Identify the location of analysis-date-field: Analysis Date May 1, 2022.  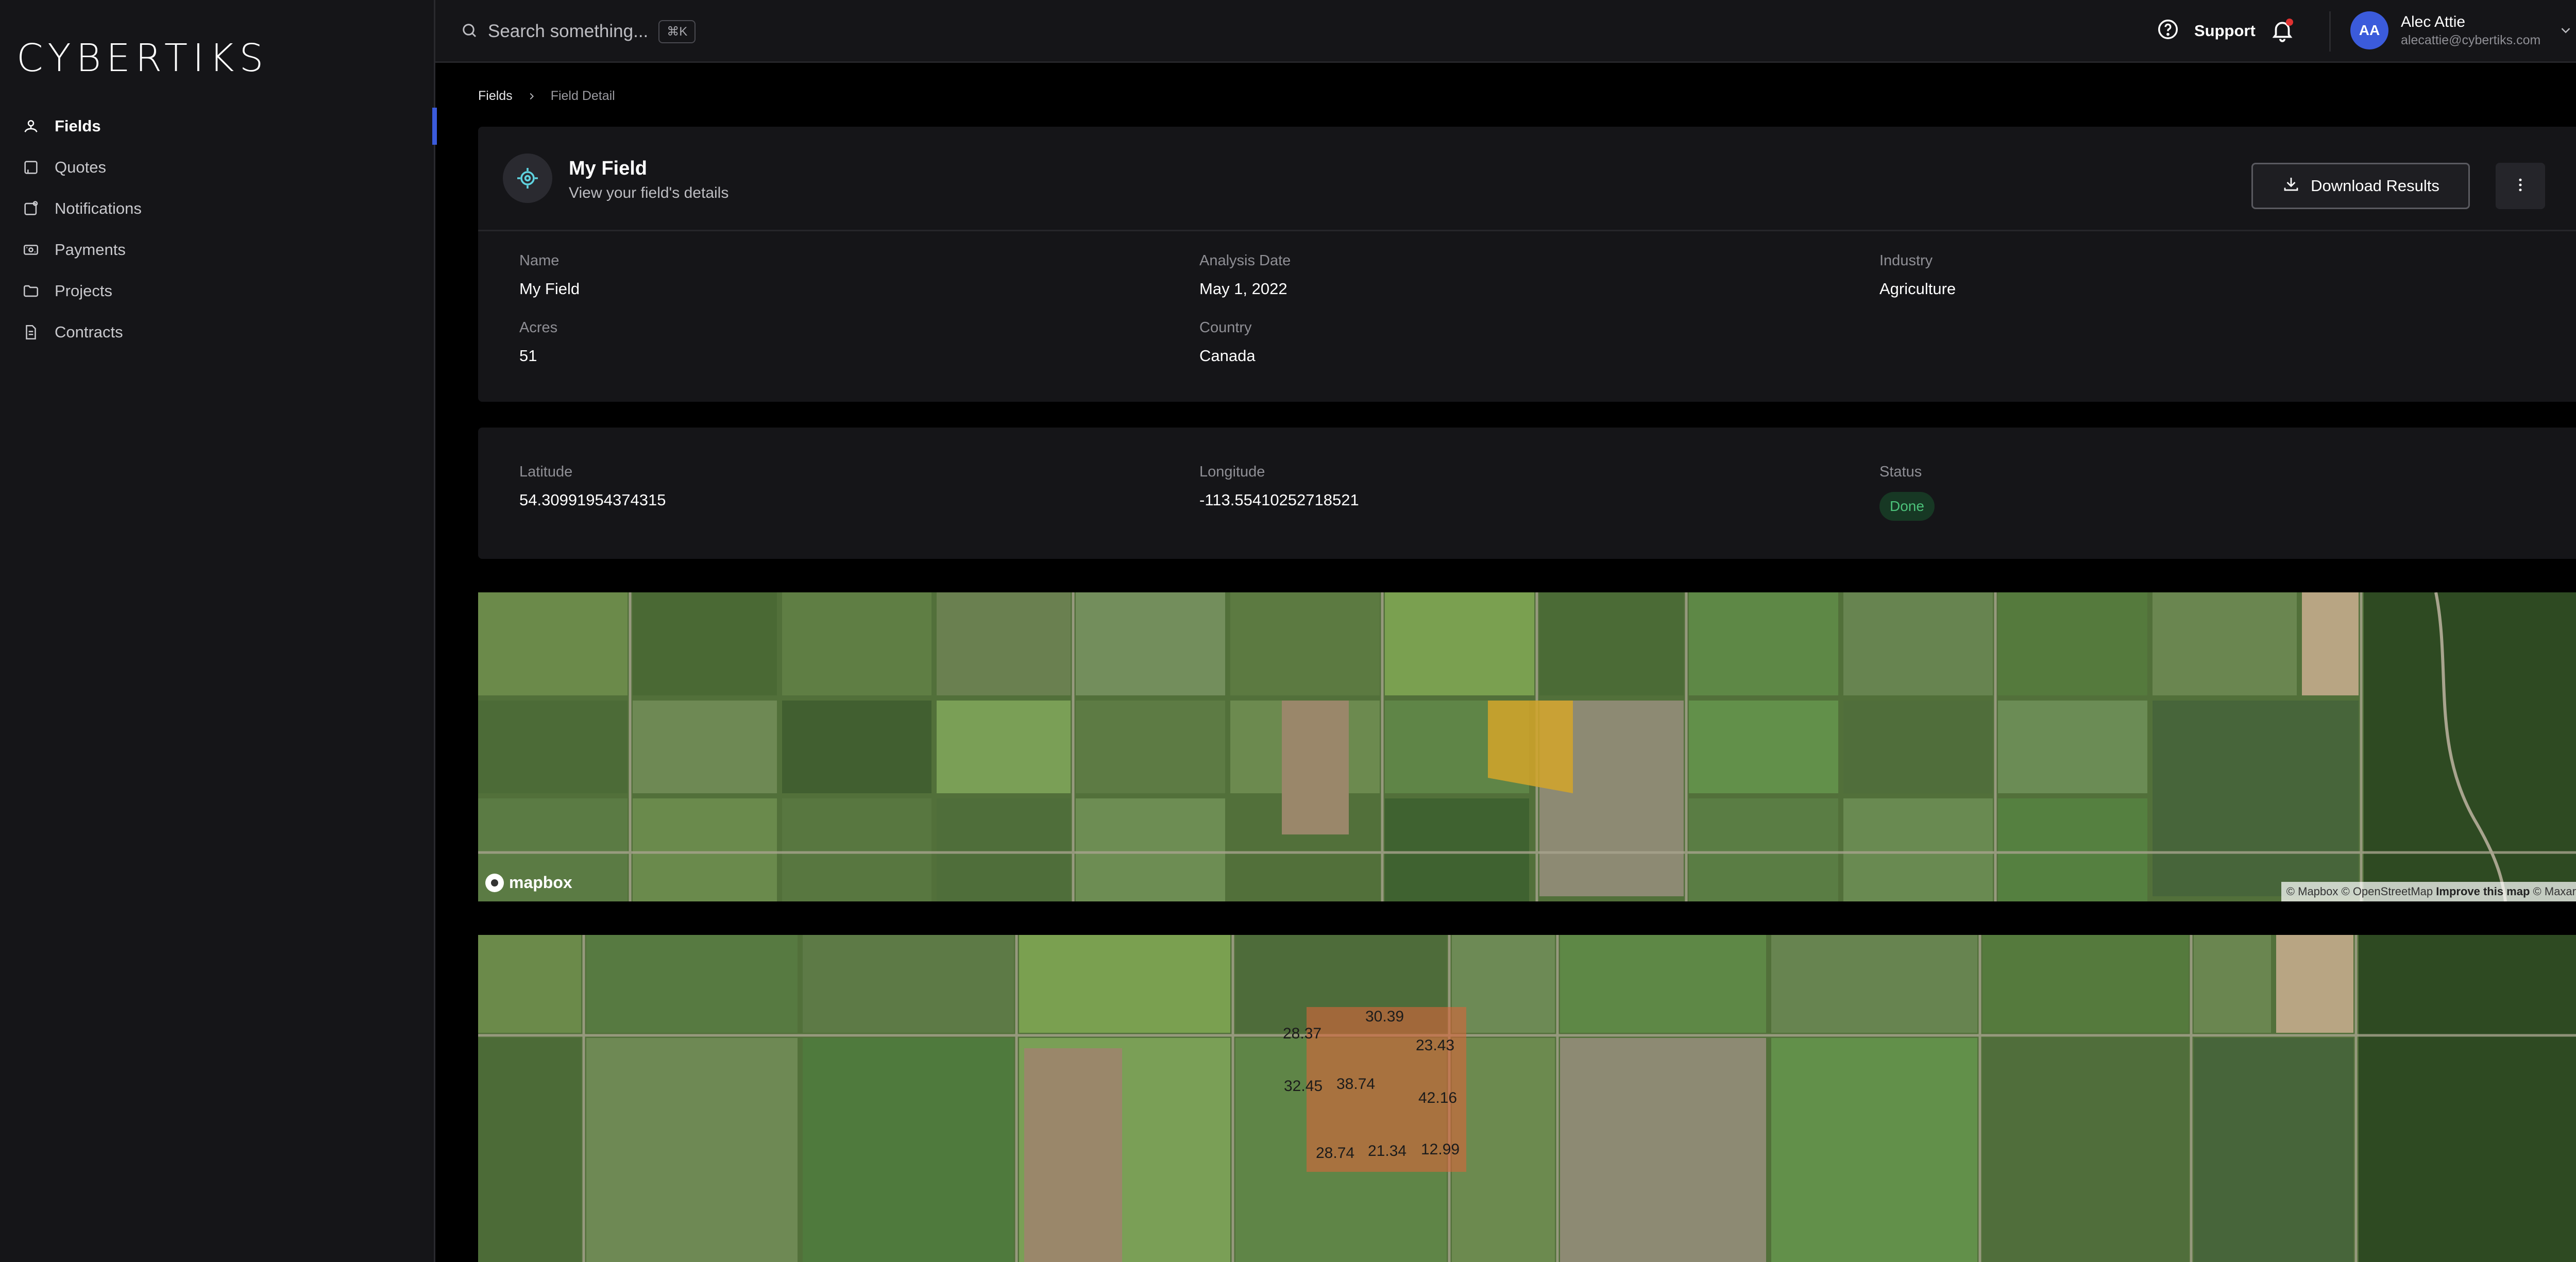
(1245, 275).